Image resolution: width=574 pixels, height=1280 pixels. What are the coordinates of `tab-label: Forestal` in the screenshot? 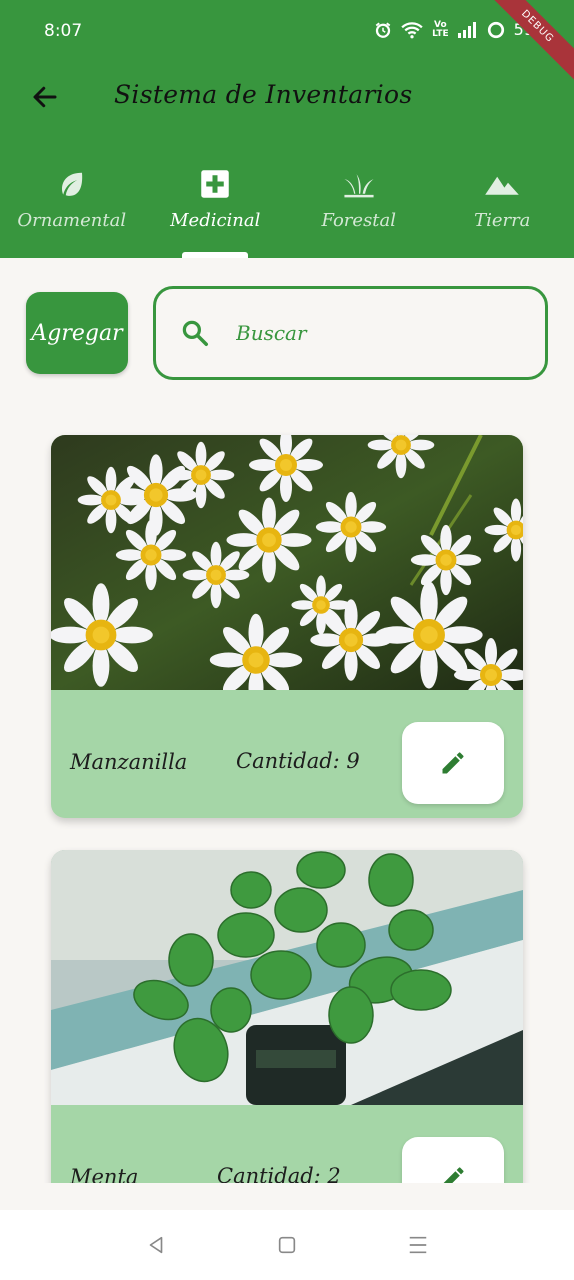 It's located at (359, 220).